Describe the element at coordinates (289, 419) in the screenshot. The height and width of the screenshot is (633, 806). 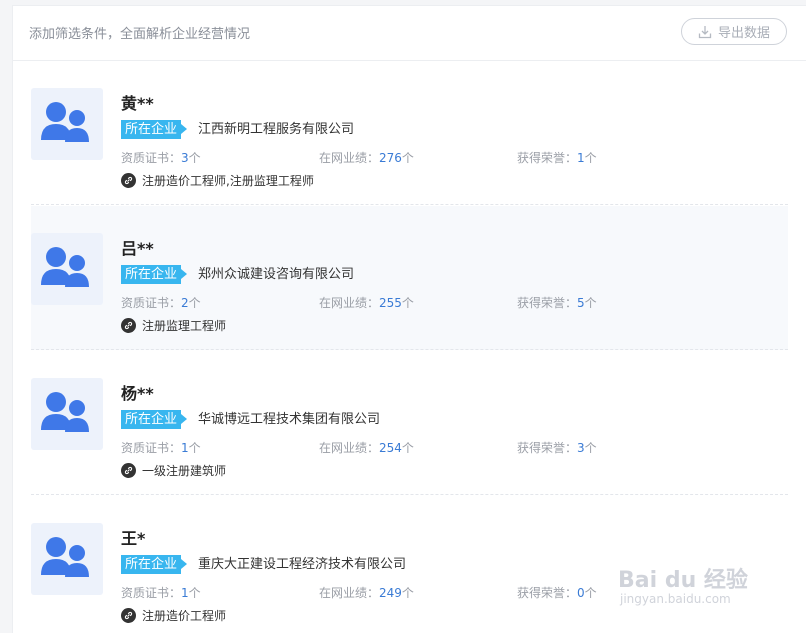
I see `company-name: 华诚博远工程技术集团有限公司` at that location.